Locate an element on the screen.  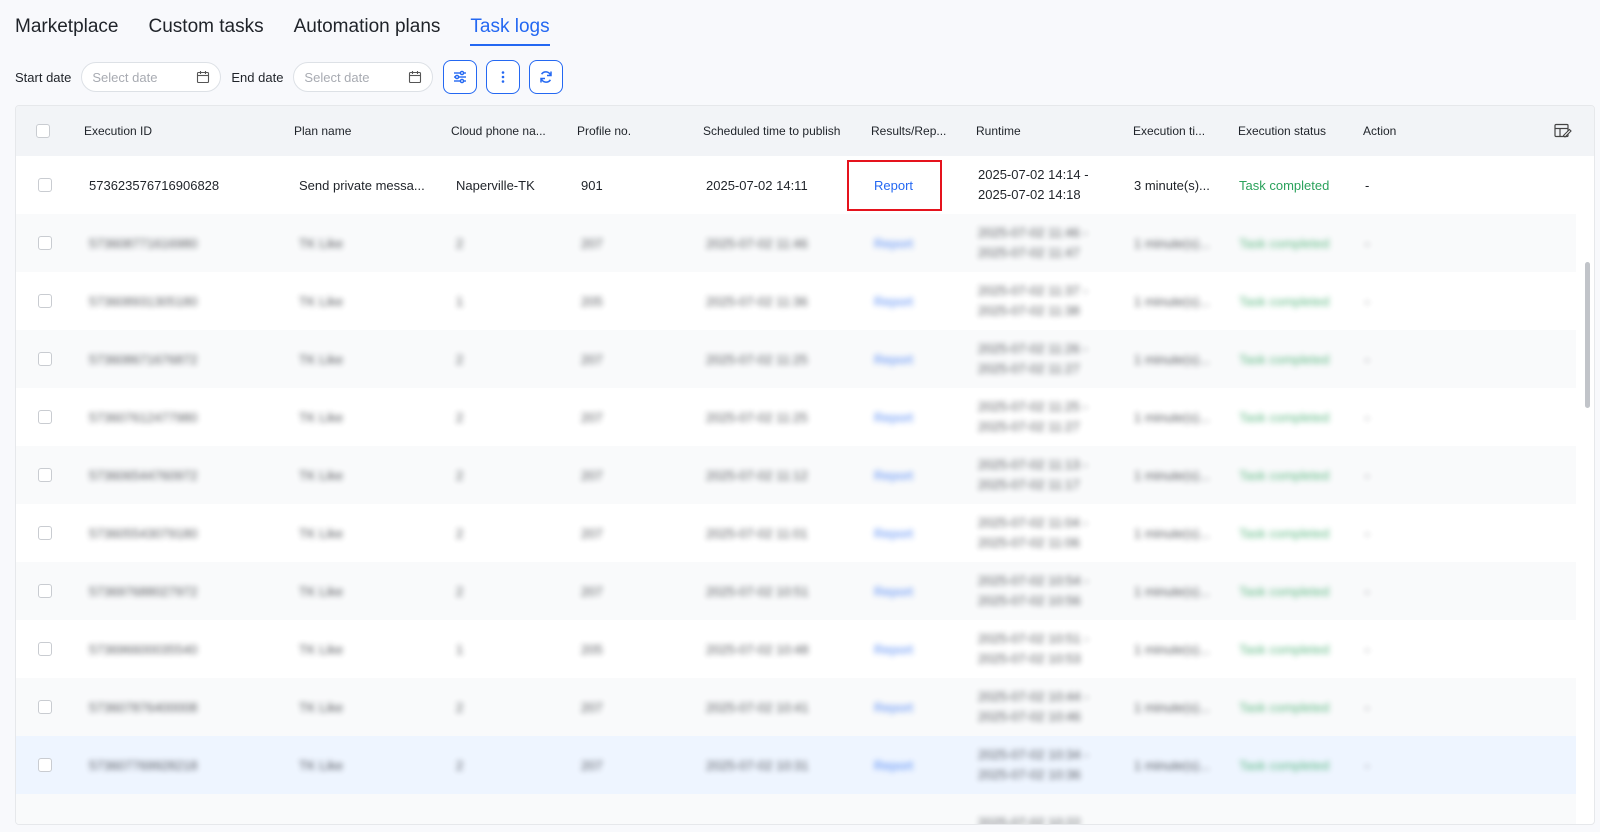
scheduled-time-cell: 2025-07-02 10:48 is located at coordinates (757, 649).